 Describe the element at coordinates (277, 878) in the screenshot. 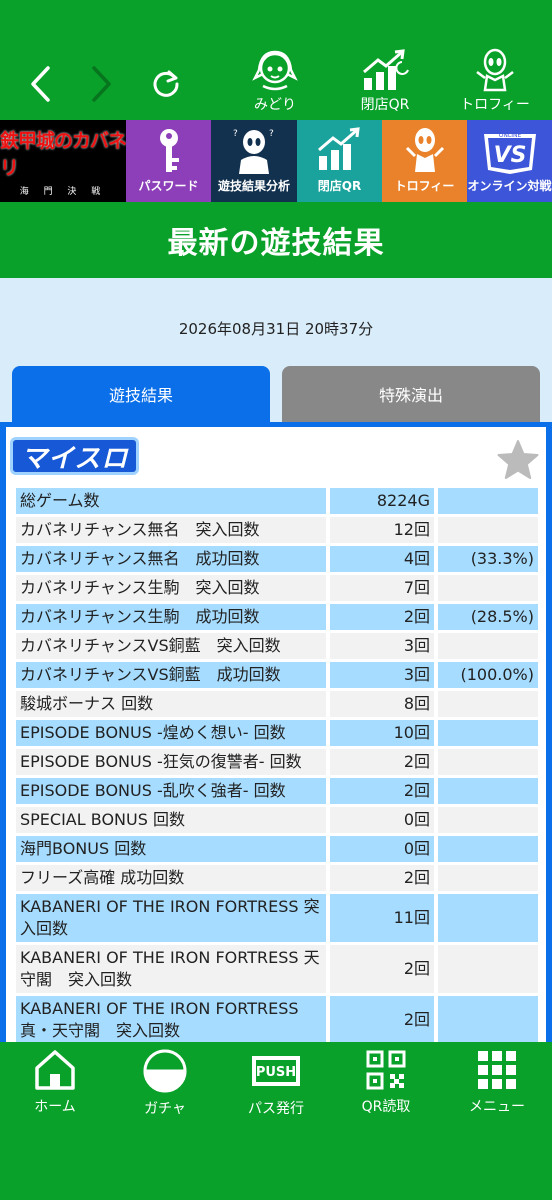

I see `table-row: フリーズ高確 成功回数 2回` at that location.